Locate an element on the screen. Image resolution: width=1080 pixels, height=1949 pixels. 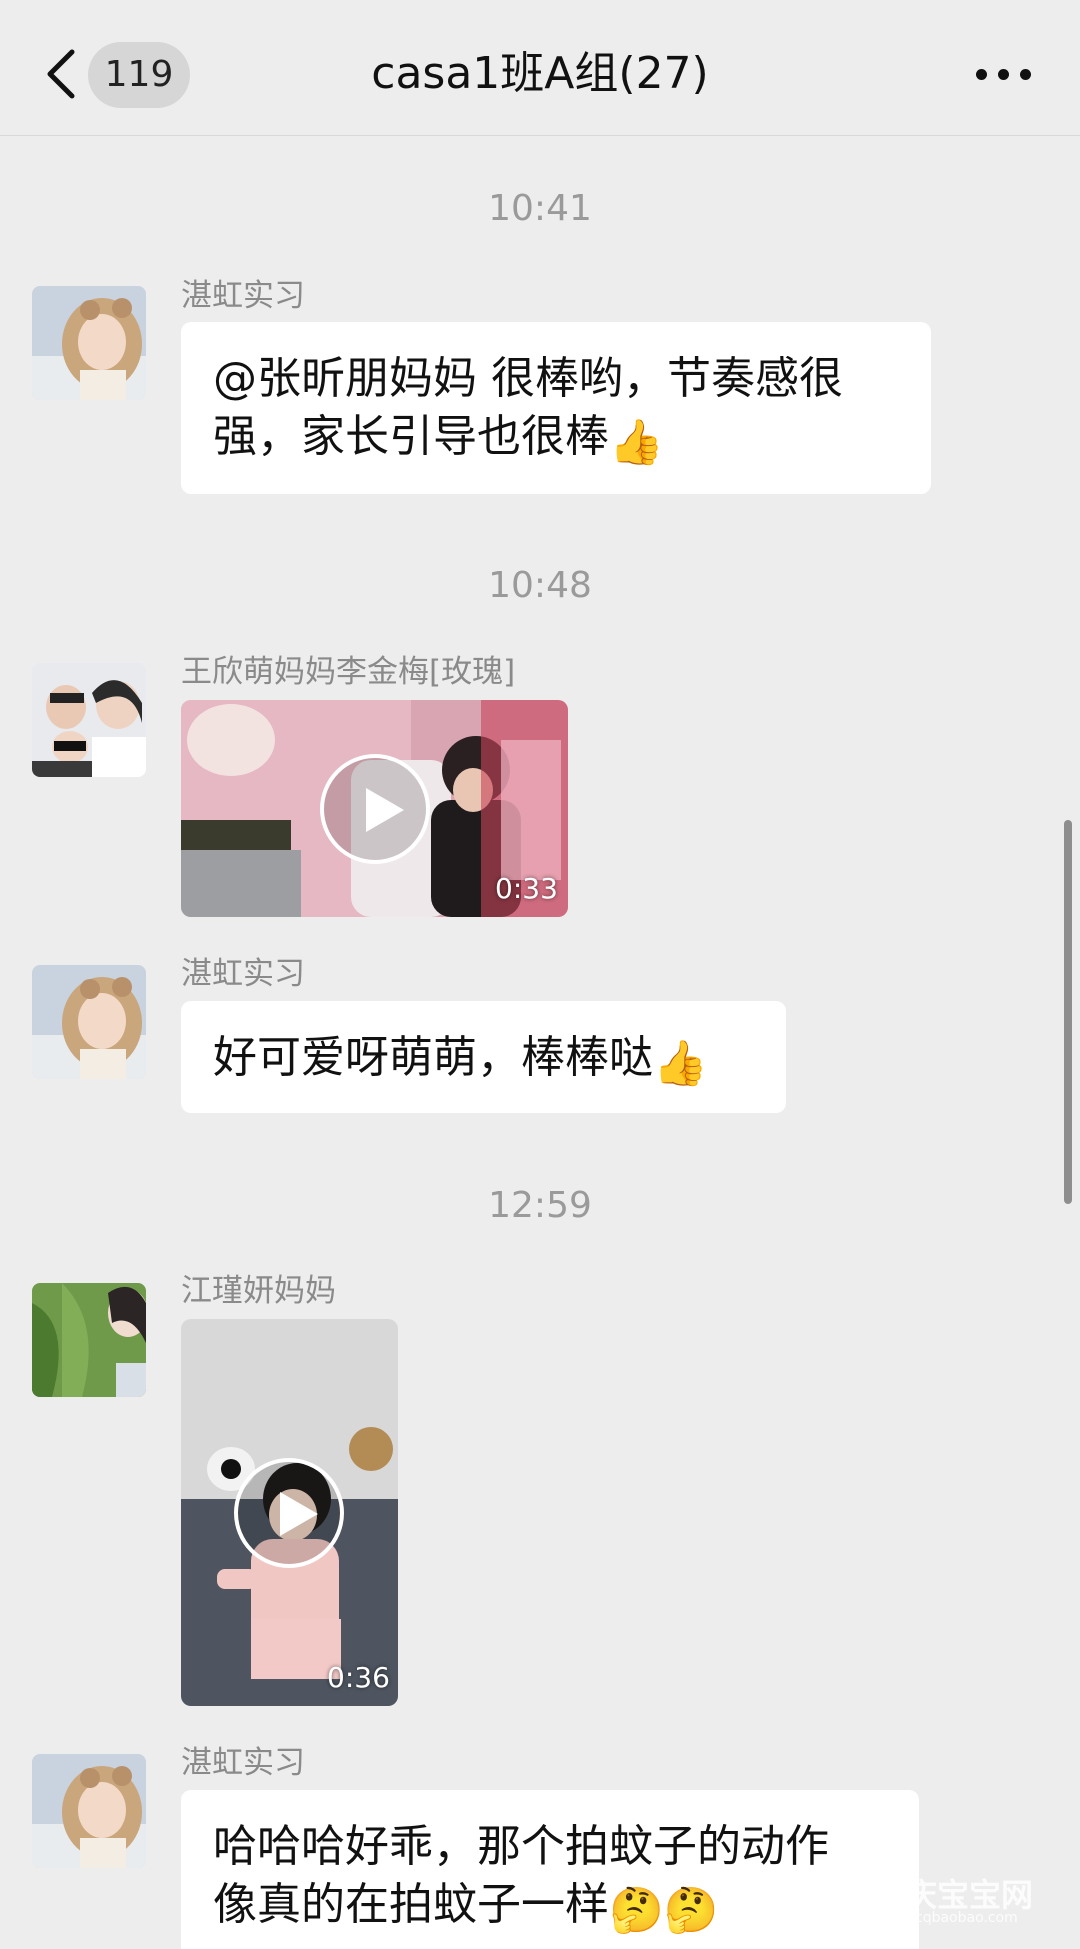
chat-header: 119 casa1班A组(27) is located at coordinates (540, 68).